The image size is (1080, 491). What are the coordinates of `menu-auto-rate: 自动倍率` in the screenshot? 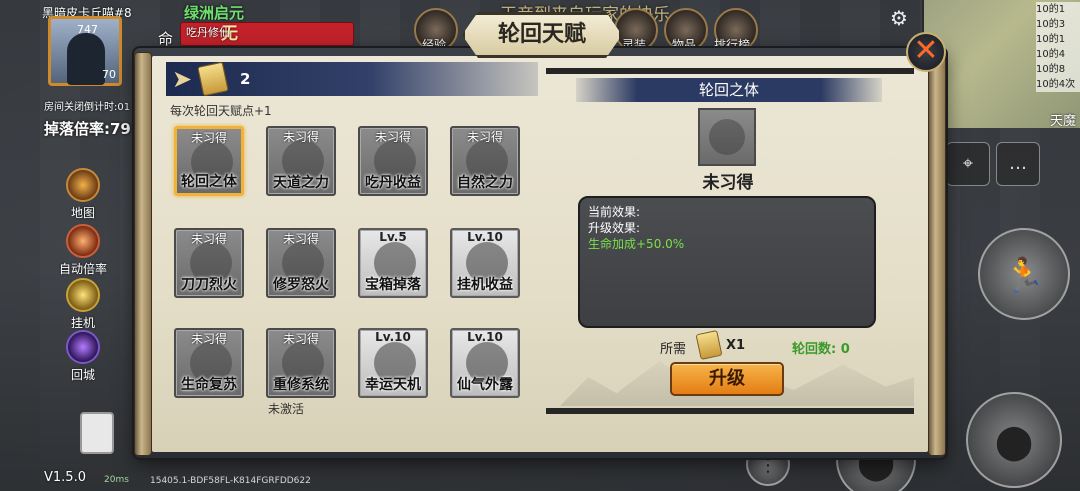 It's located at (83, 250).